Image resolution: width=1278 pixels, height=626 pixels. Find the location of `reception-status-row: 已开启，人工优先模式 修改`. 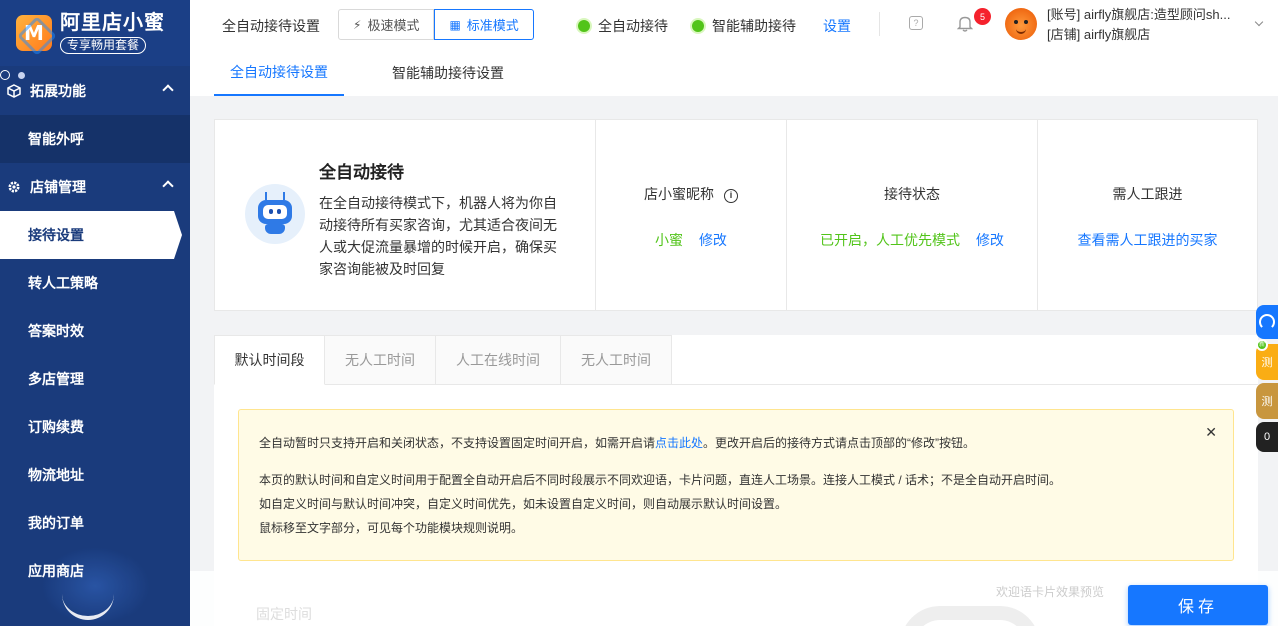

reception-status-row: 已开启，人工优先模式 修改 is located at coordinates (912, 240).